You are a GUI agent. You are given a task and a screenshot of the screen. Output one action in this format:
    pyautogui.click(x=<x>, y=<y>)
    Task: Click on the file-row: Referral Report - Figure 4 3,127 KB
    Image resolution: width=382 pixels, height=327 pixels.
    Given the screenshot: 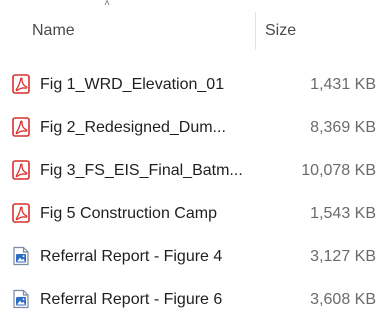 What is the action you would take?
    pyautogui.click(x=191, y=257)
    